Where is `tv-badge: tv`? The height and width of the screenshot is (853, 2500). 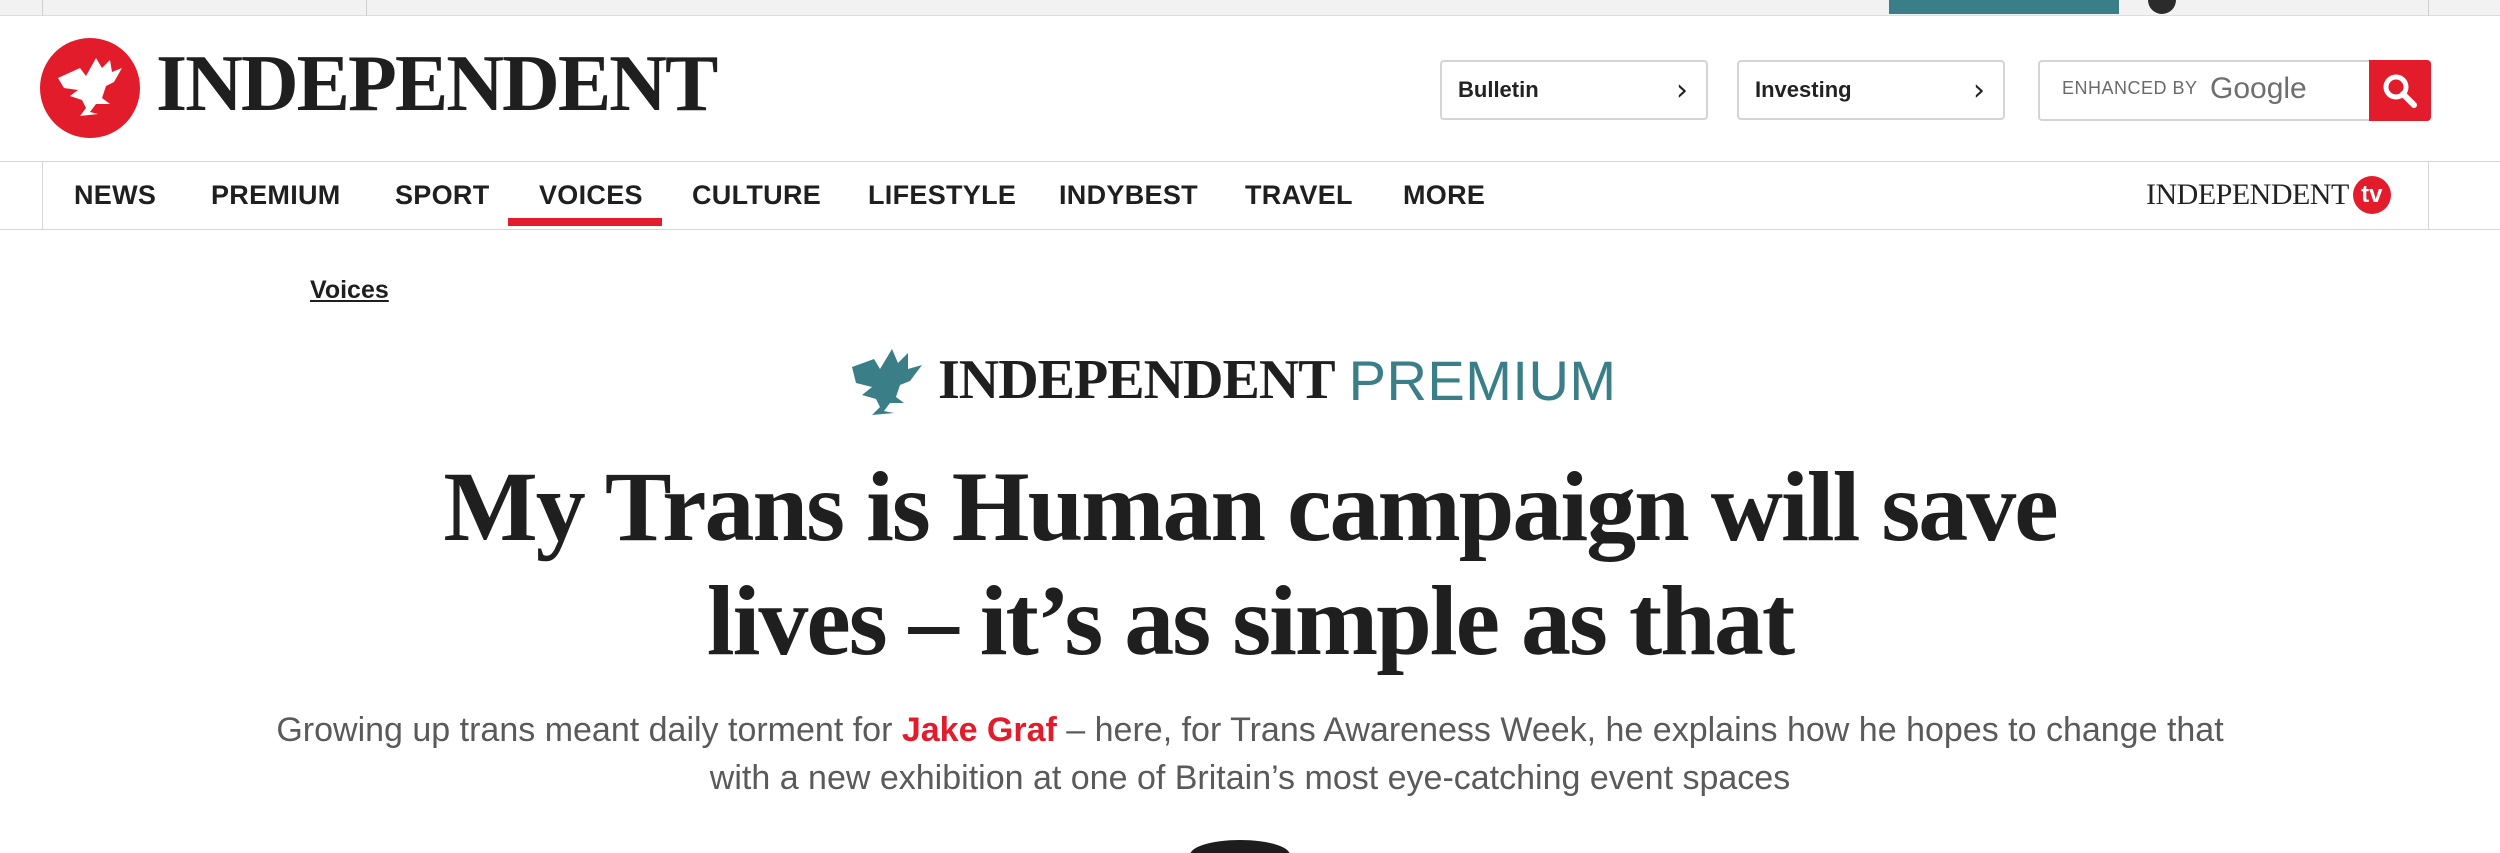 tv-badge: tv is located at coordinates (2371, 195).